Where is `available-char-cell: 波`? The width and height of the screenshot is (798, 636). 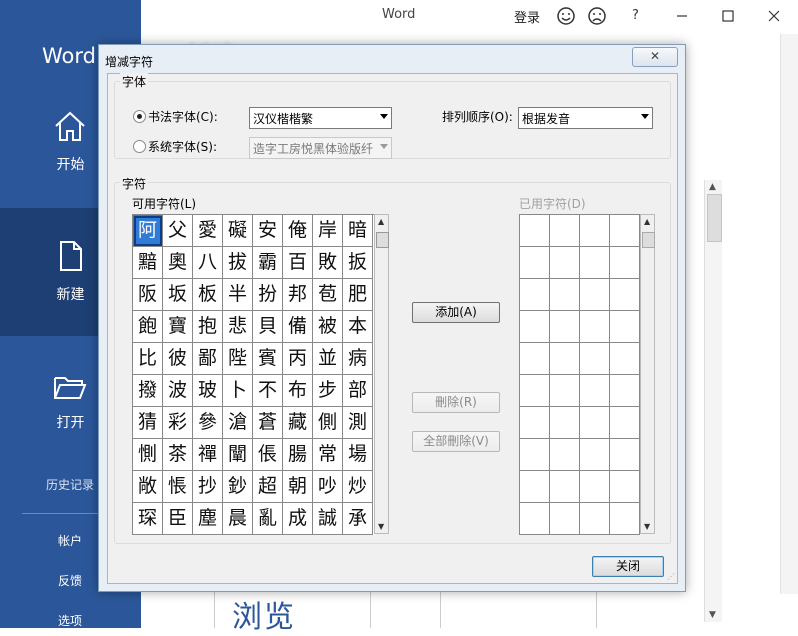 available-char-cell: 波 is located at coordinates (178, 391).